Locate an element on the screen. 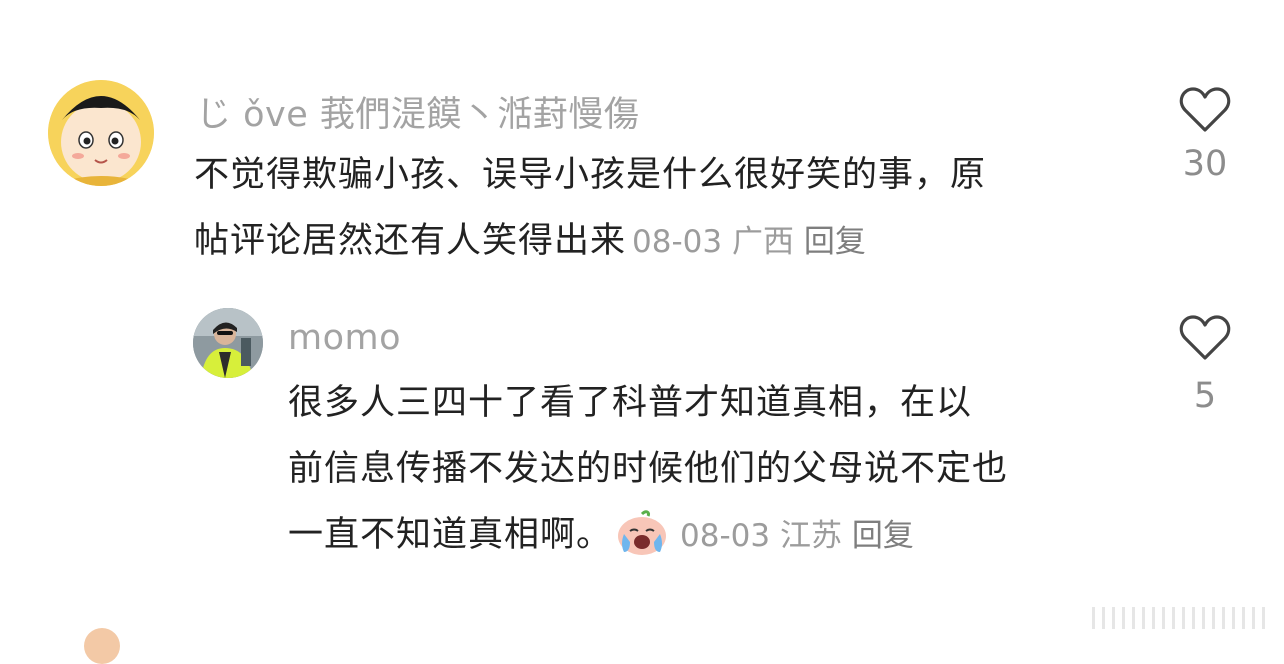  reply-date: 08-03 is located at coordinates (725, 536).